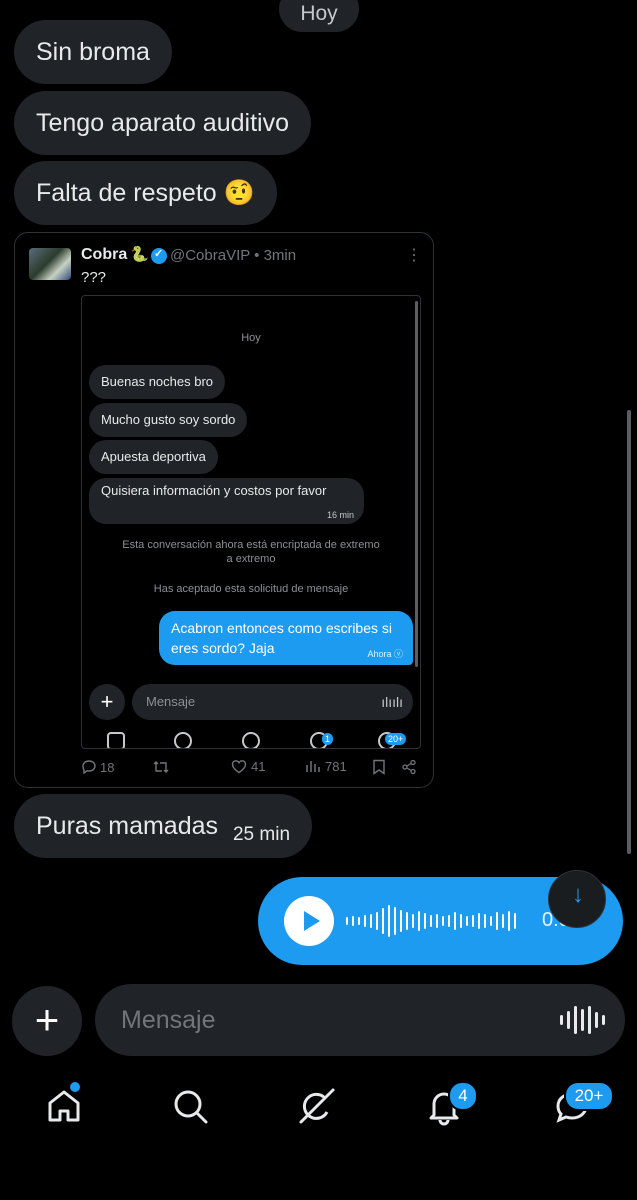 This screenshot has width=637, height=1200. Describe the element at coordinates (431, 921) in the screenshot. I see `audio-waveform` at that location.